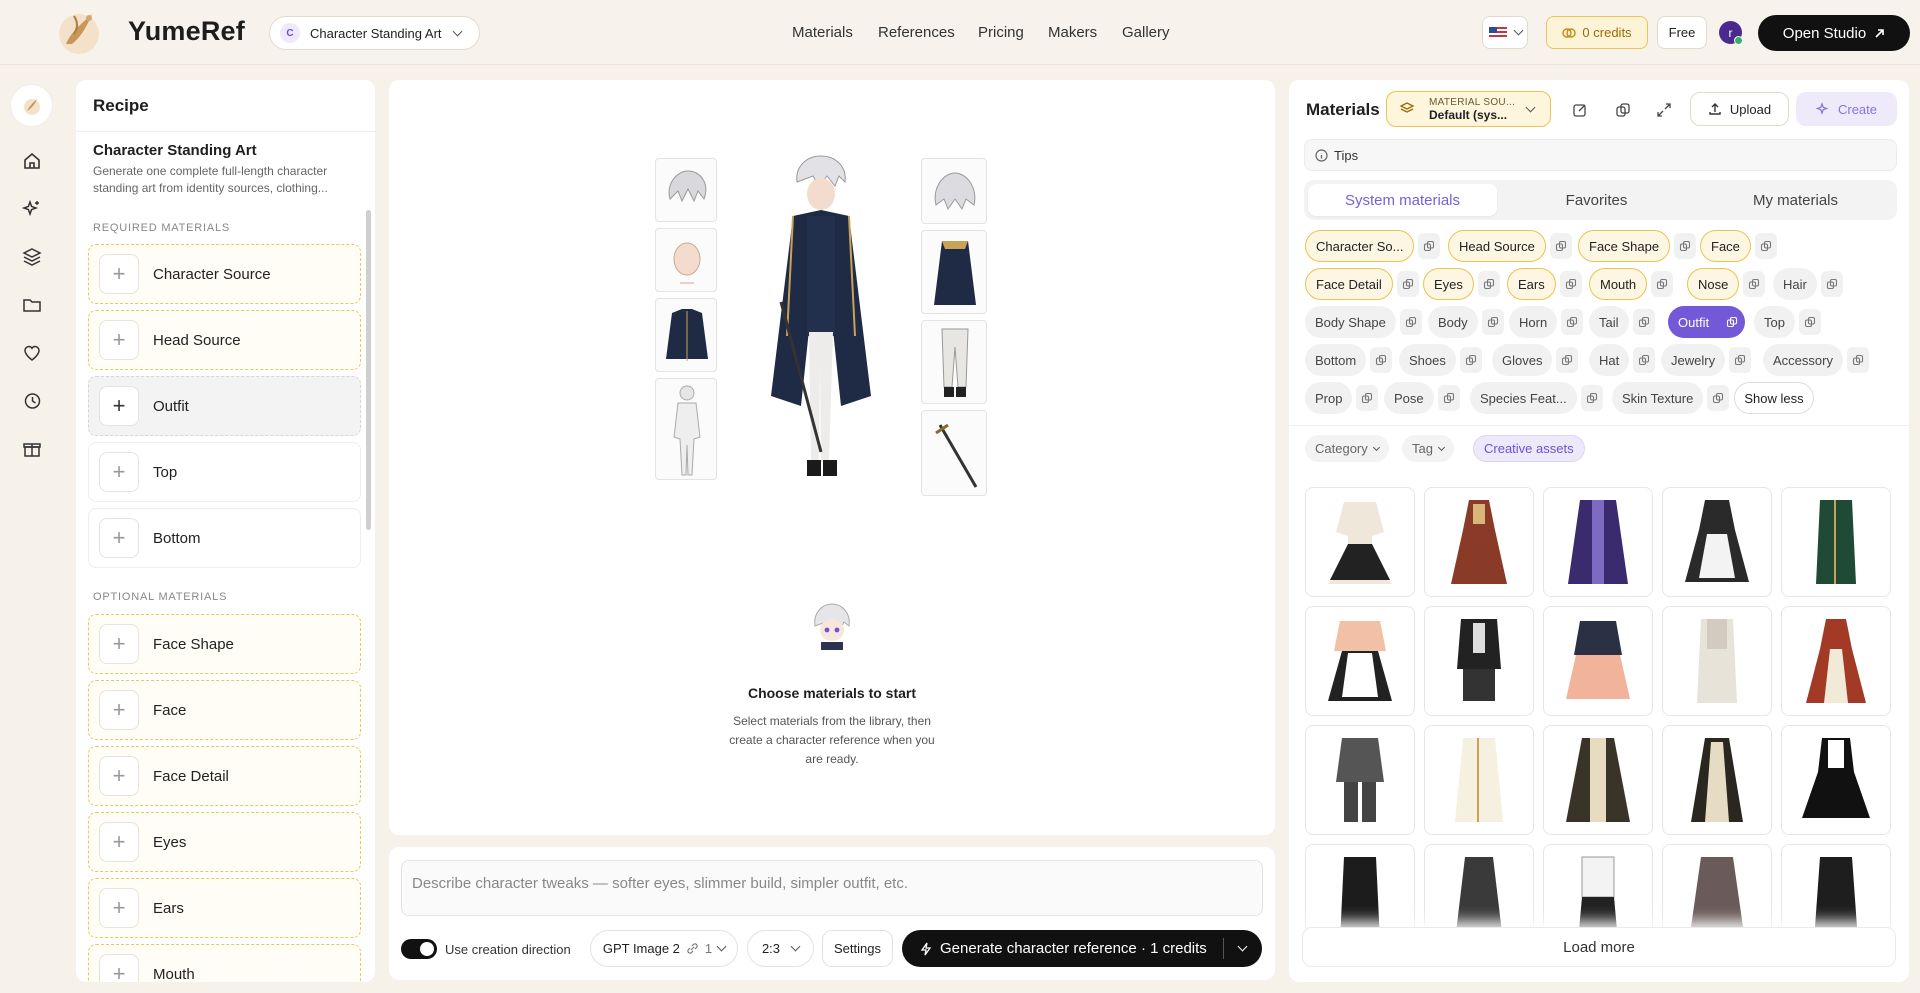  What do you see at coordinates (1505, 32) in the screenshot?
I see `language-selector` at bounding box center [1505, 32].